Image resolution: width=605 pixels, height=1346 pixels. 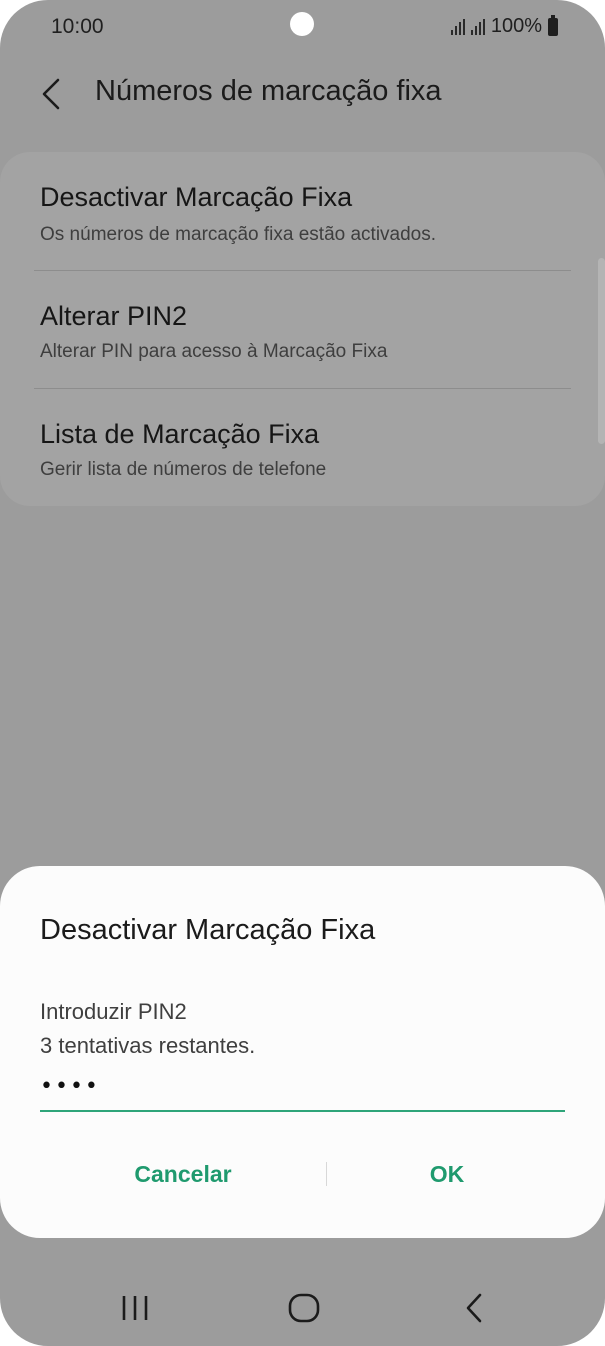 I want to click on signal-icon, so click(x=457, y=26).